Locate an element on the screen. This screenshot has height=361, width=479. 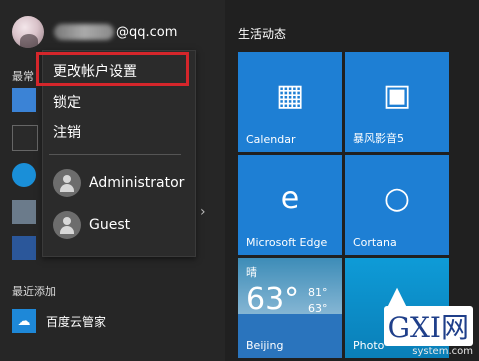
lock-item: 锁定 is located at coordinates (67, 102).